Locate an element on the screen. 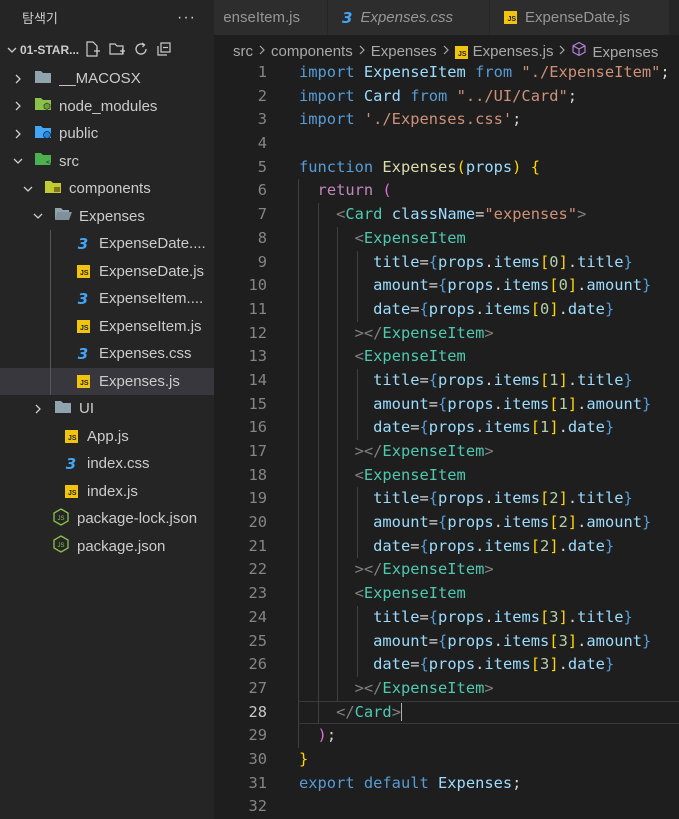 This screenshot has height=819, width=679. line-number: 4 is located at coordinates (262, 143).